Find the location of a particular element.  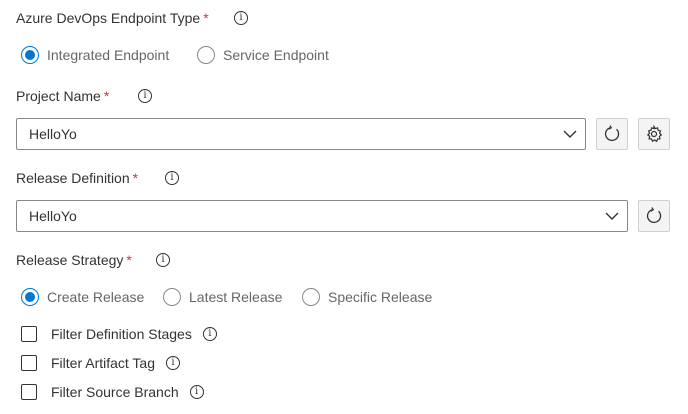

radio-label: Integrated Endpoint is located at coordinates (108, 55).